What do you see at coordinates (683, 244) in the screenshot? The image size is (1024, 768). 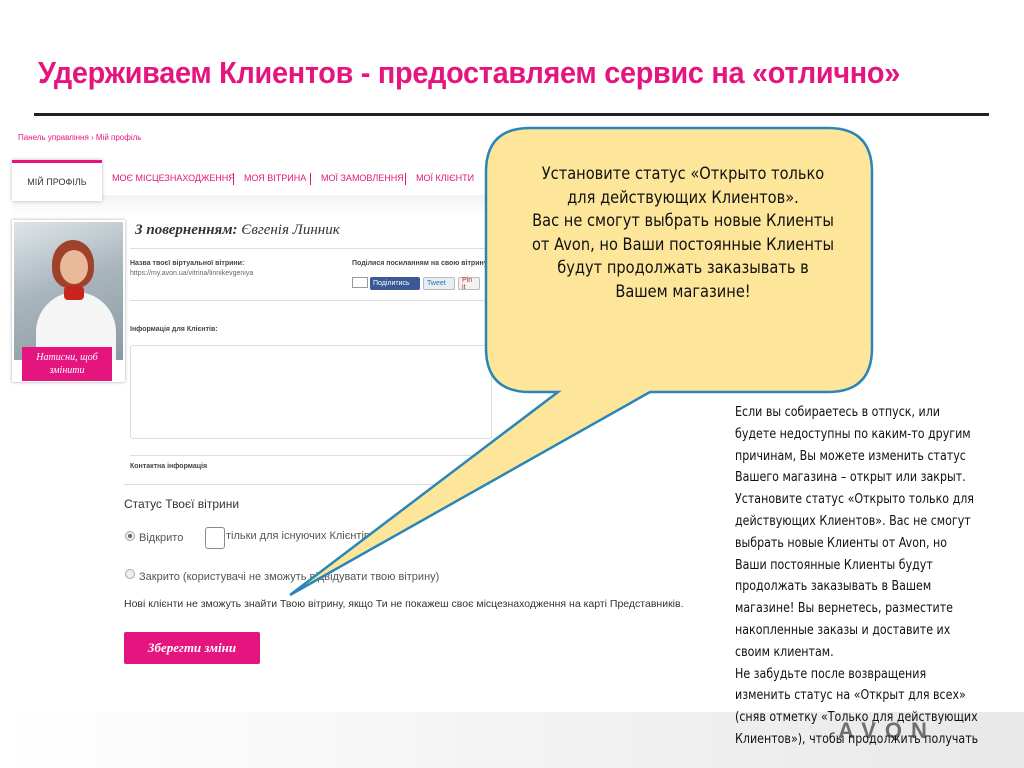 I see `callout-line: от Avon, но Ваши постоянные Клиенты` at bounding box center [683, 244].